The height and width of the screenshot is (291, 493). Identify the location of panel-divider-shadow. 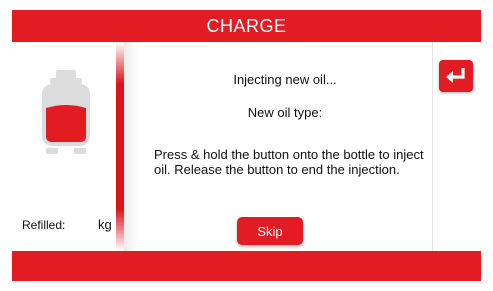
(131, 146).